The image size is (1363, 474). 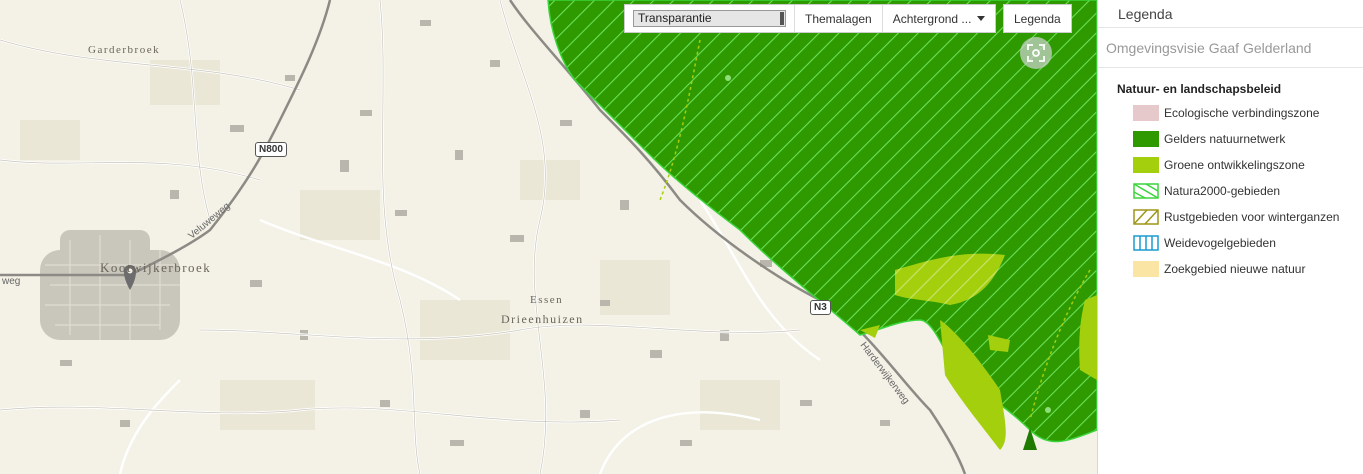 I want to click on themalagen-label: Themalagen, so click(x=838, y=18).